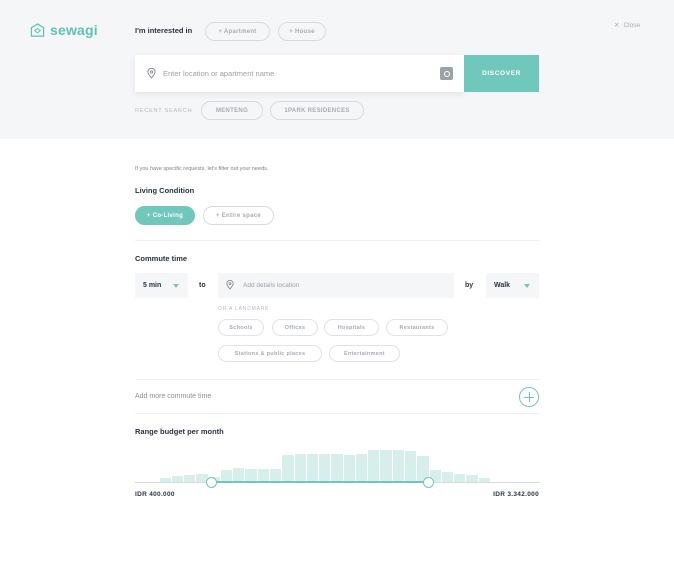 Image resolution: width=674 pixels, height=584 pixels. Describe the element at coordinates (173, 396) in the screenshot. I see `add-commute-label: Add more commute time` at that location.